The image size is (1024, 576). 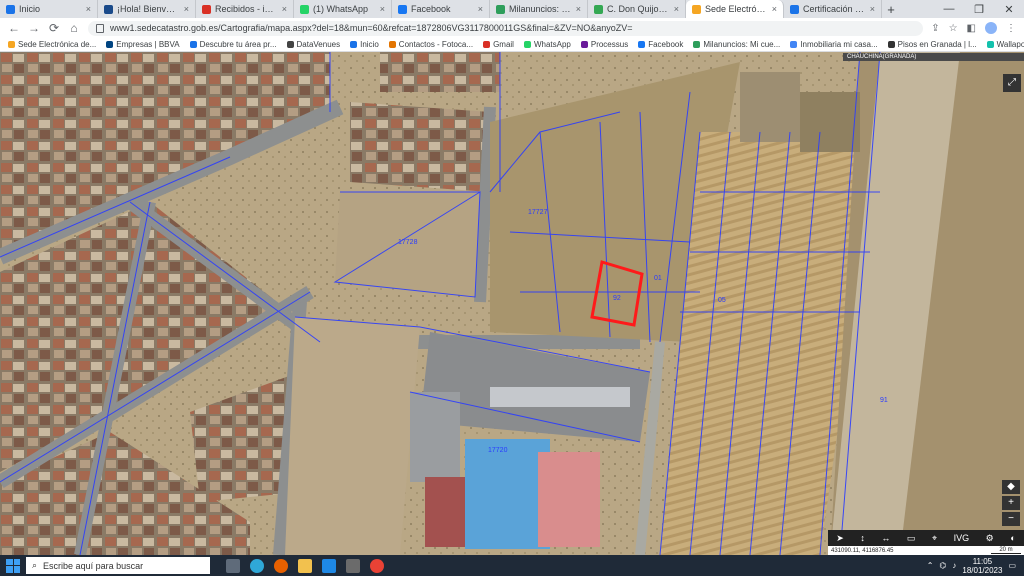 What do you see at coordinates (735, 9) in the screenshot?
I see `tab-7: Sede Electrónica del C ×` at bounding box center [735, 9].